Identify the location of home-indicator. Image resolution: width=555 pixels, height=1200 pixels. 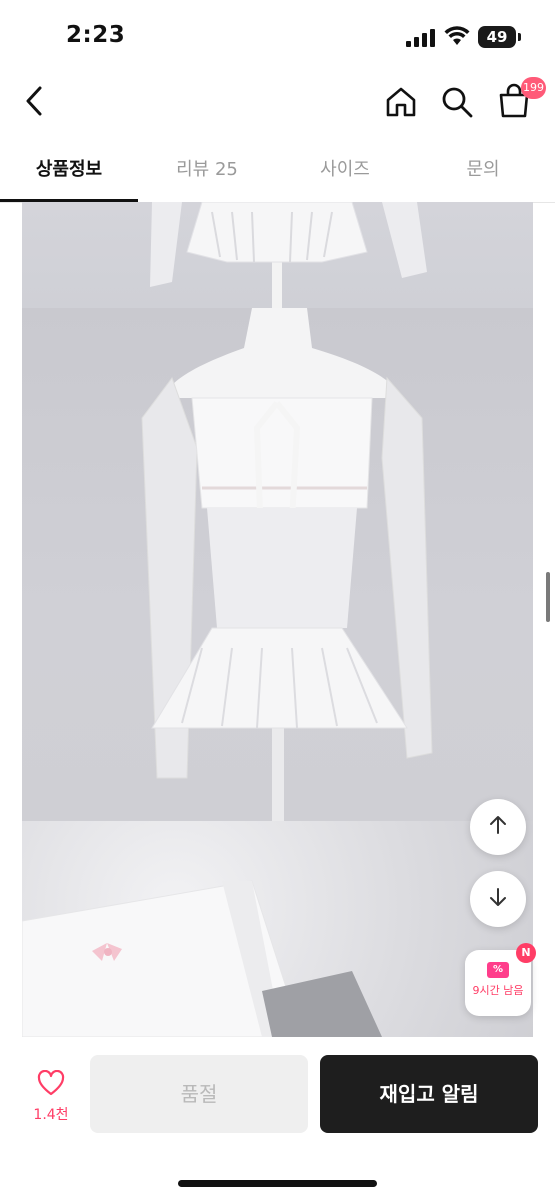
(277, 1183).